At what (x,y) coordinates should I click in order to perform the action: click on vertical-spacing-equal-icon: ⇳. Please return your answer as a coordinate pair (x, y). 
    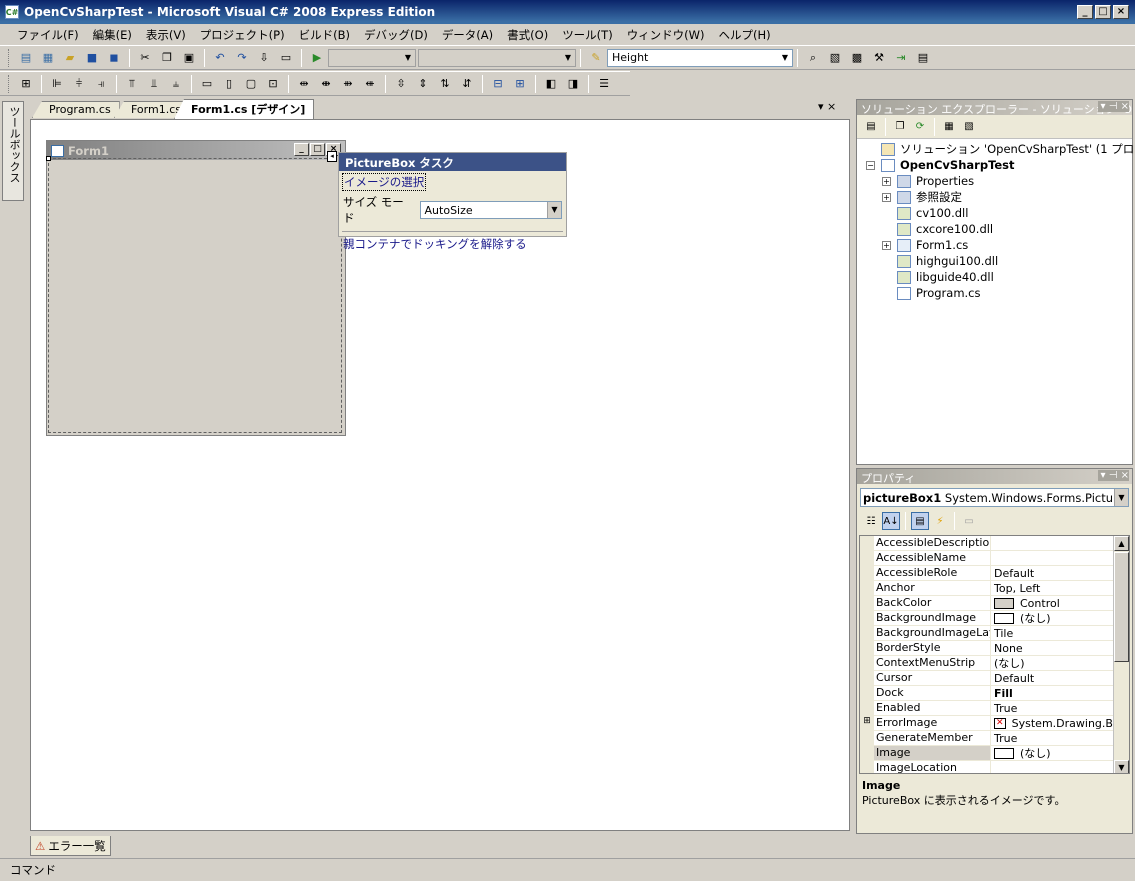
    Looking at the image, I should click on (401, 84).